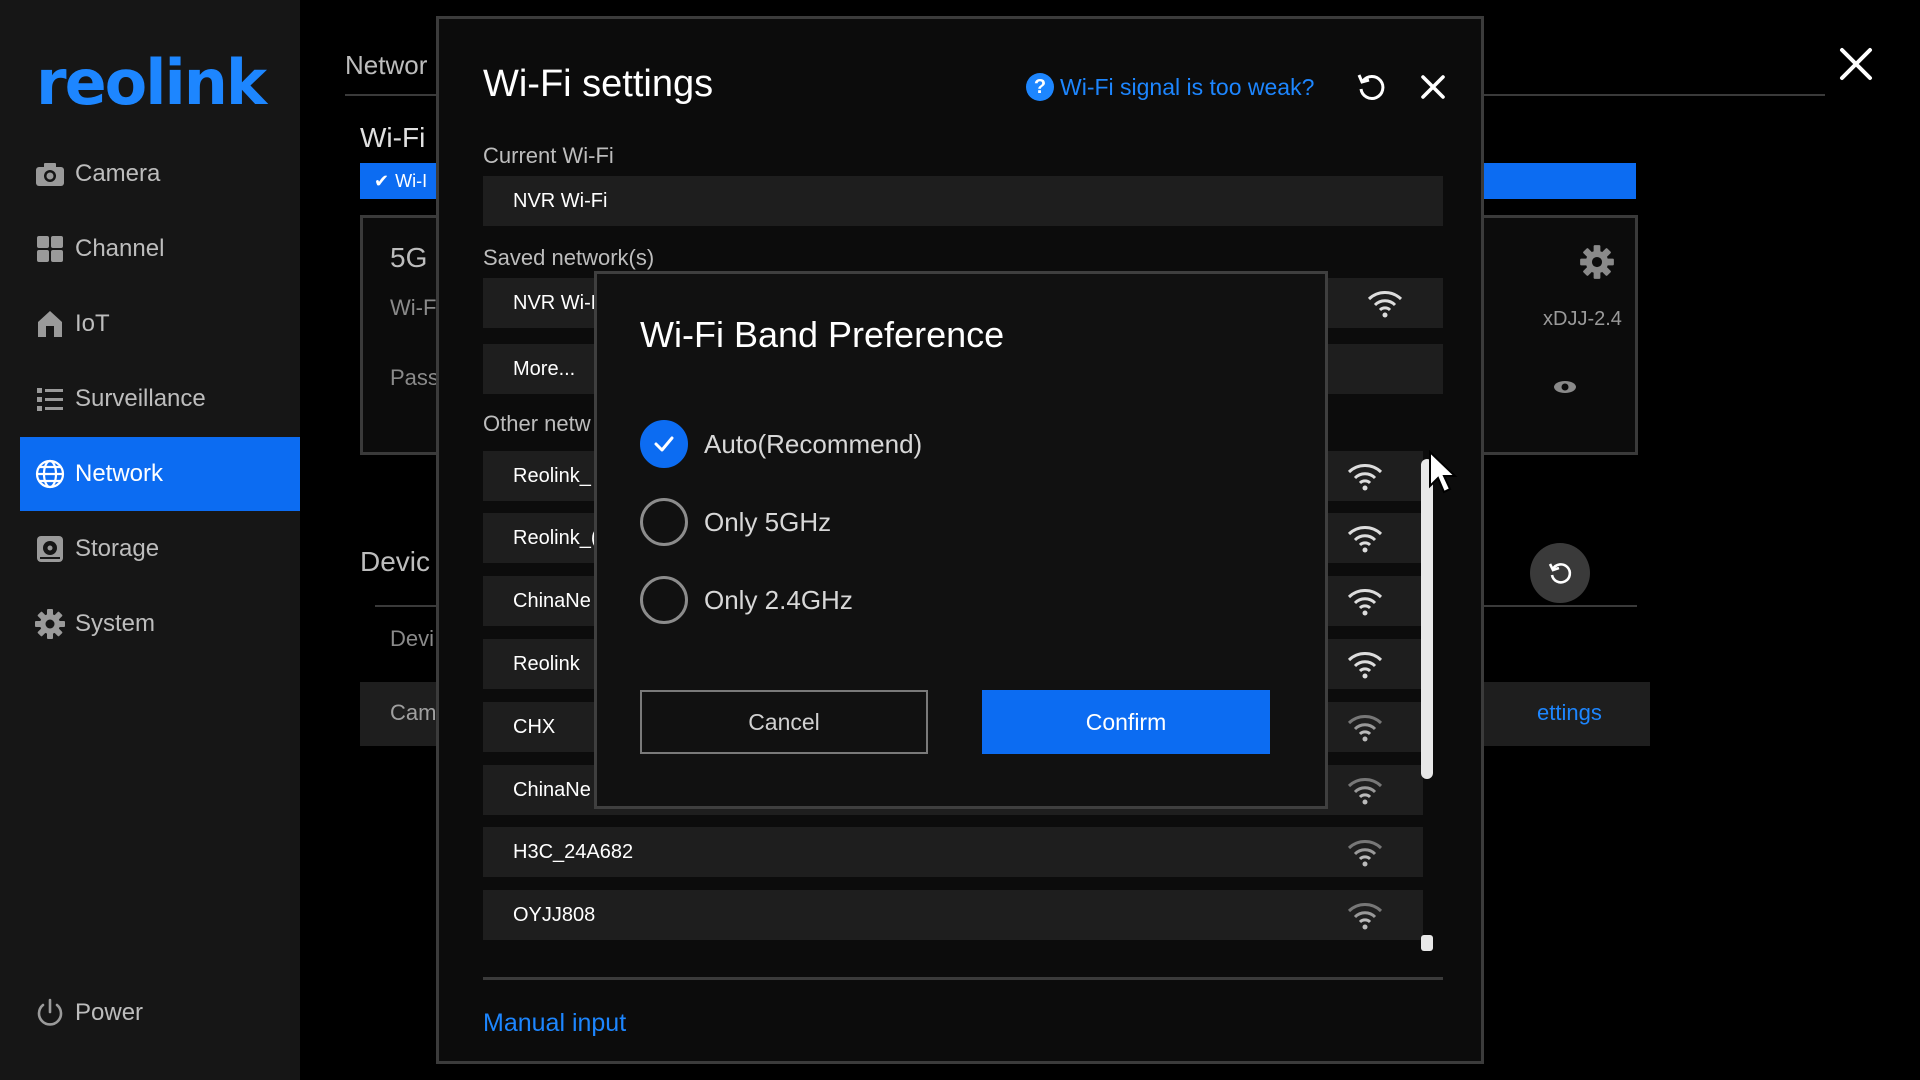  I want to click on network-name: OYJJ808, so click(554, 914).